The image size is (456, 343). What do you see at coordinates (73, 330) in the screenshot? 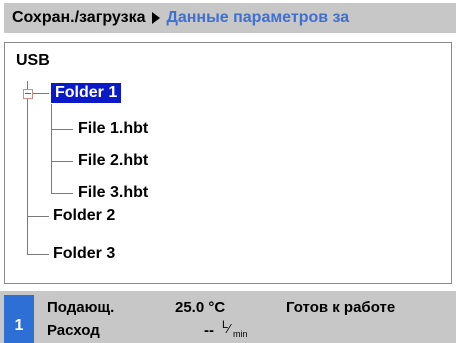
I see `flow-label: Расход` at bounding box center [73, 330].